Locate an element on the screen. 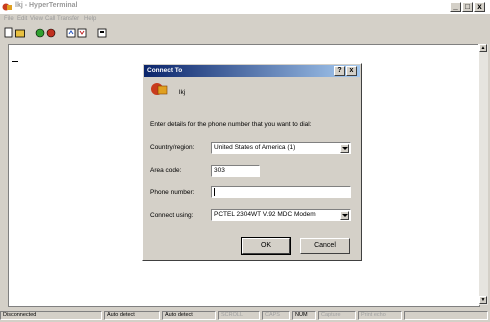 This screenshot has height=322, width=490. cancel-button: Cancel is located at coordinates (325, 246).